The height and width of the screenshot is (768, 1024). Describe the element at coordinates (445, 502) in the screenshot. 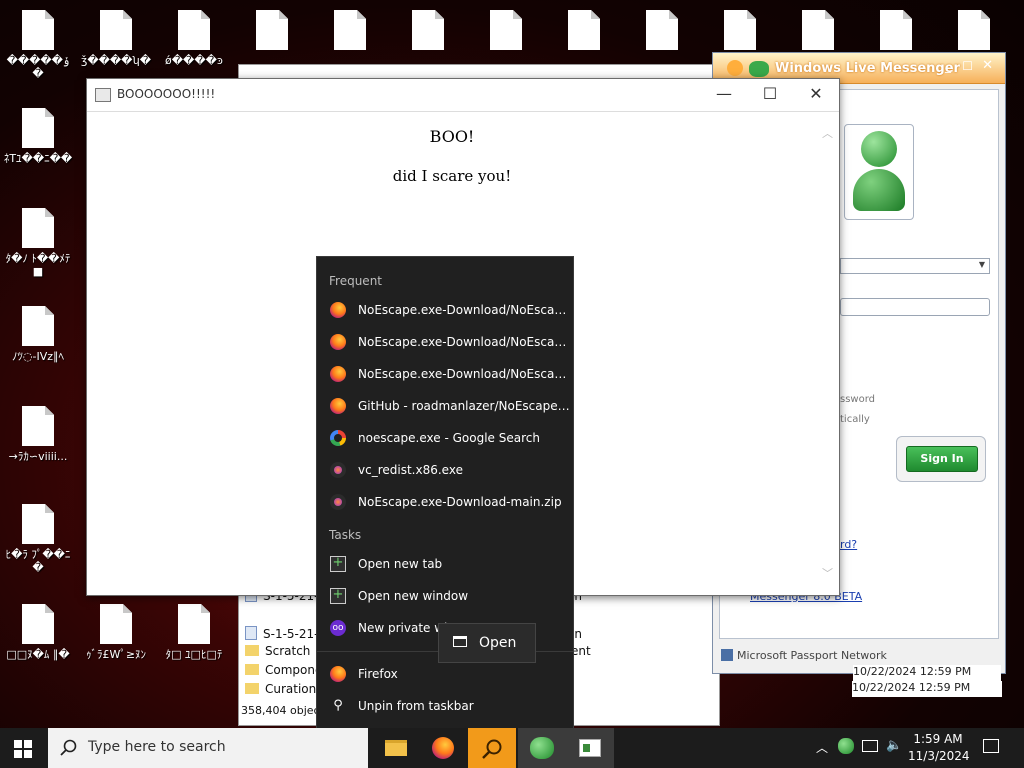

I see `jump-list-item: NoEscape.exe-Download-main.zip` at that location.